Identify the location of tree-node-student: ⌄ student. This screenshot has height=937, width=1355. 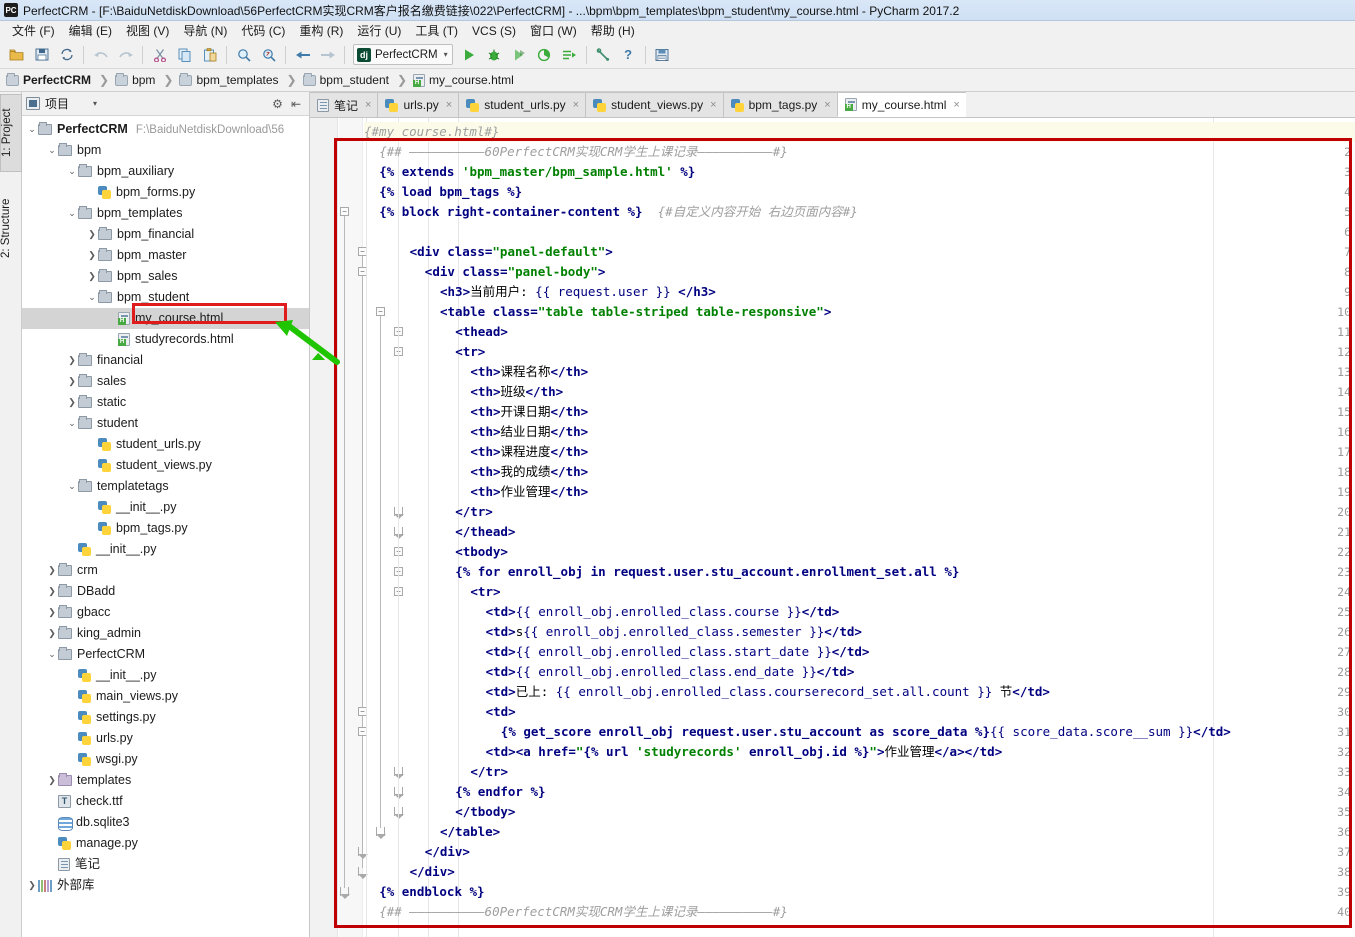
(165, 423).